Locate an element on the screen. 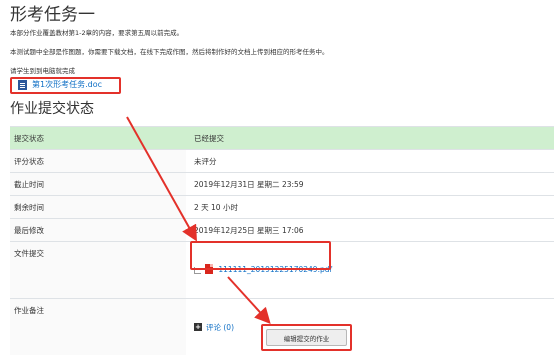  plus-icon: + is located at coordinates (198, 327).